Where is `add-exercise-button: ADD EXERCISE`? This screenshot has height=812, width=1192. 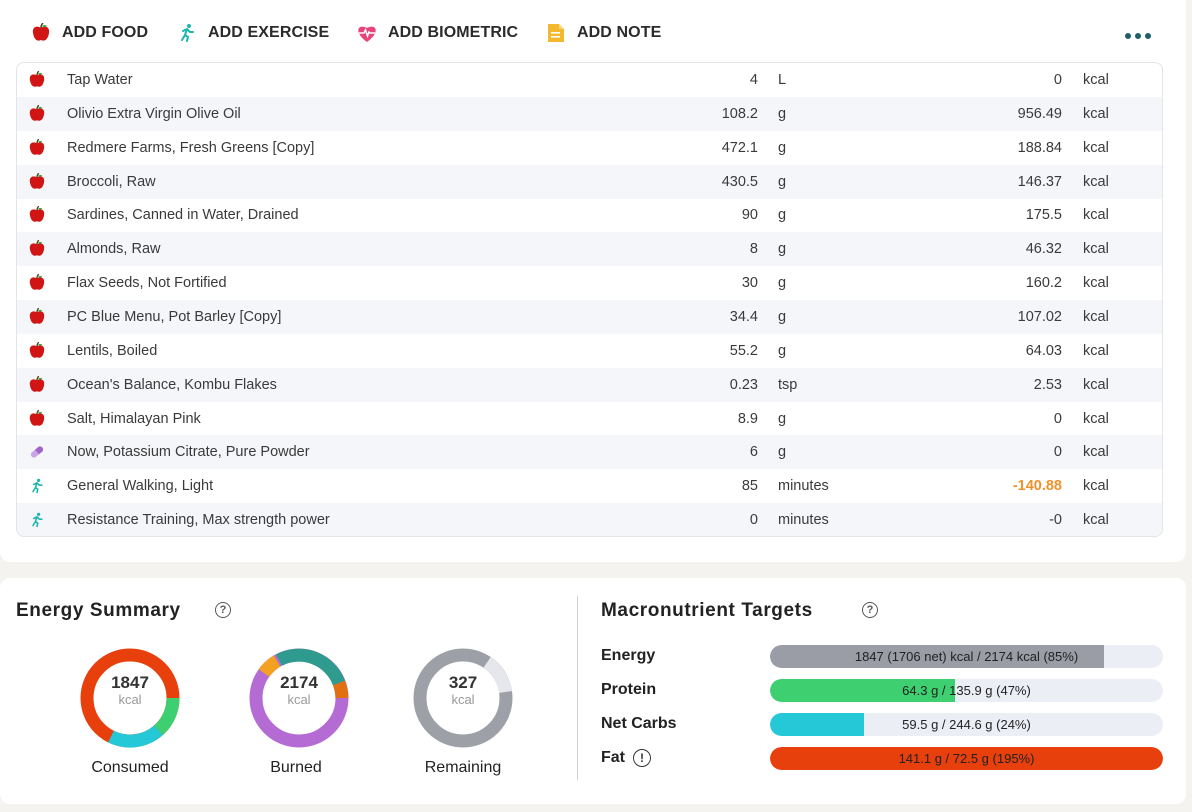 add-exercise-button: ADD EXERCISE is located at coordinates (252, 33).